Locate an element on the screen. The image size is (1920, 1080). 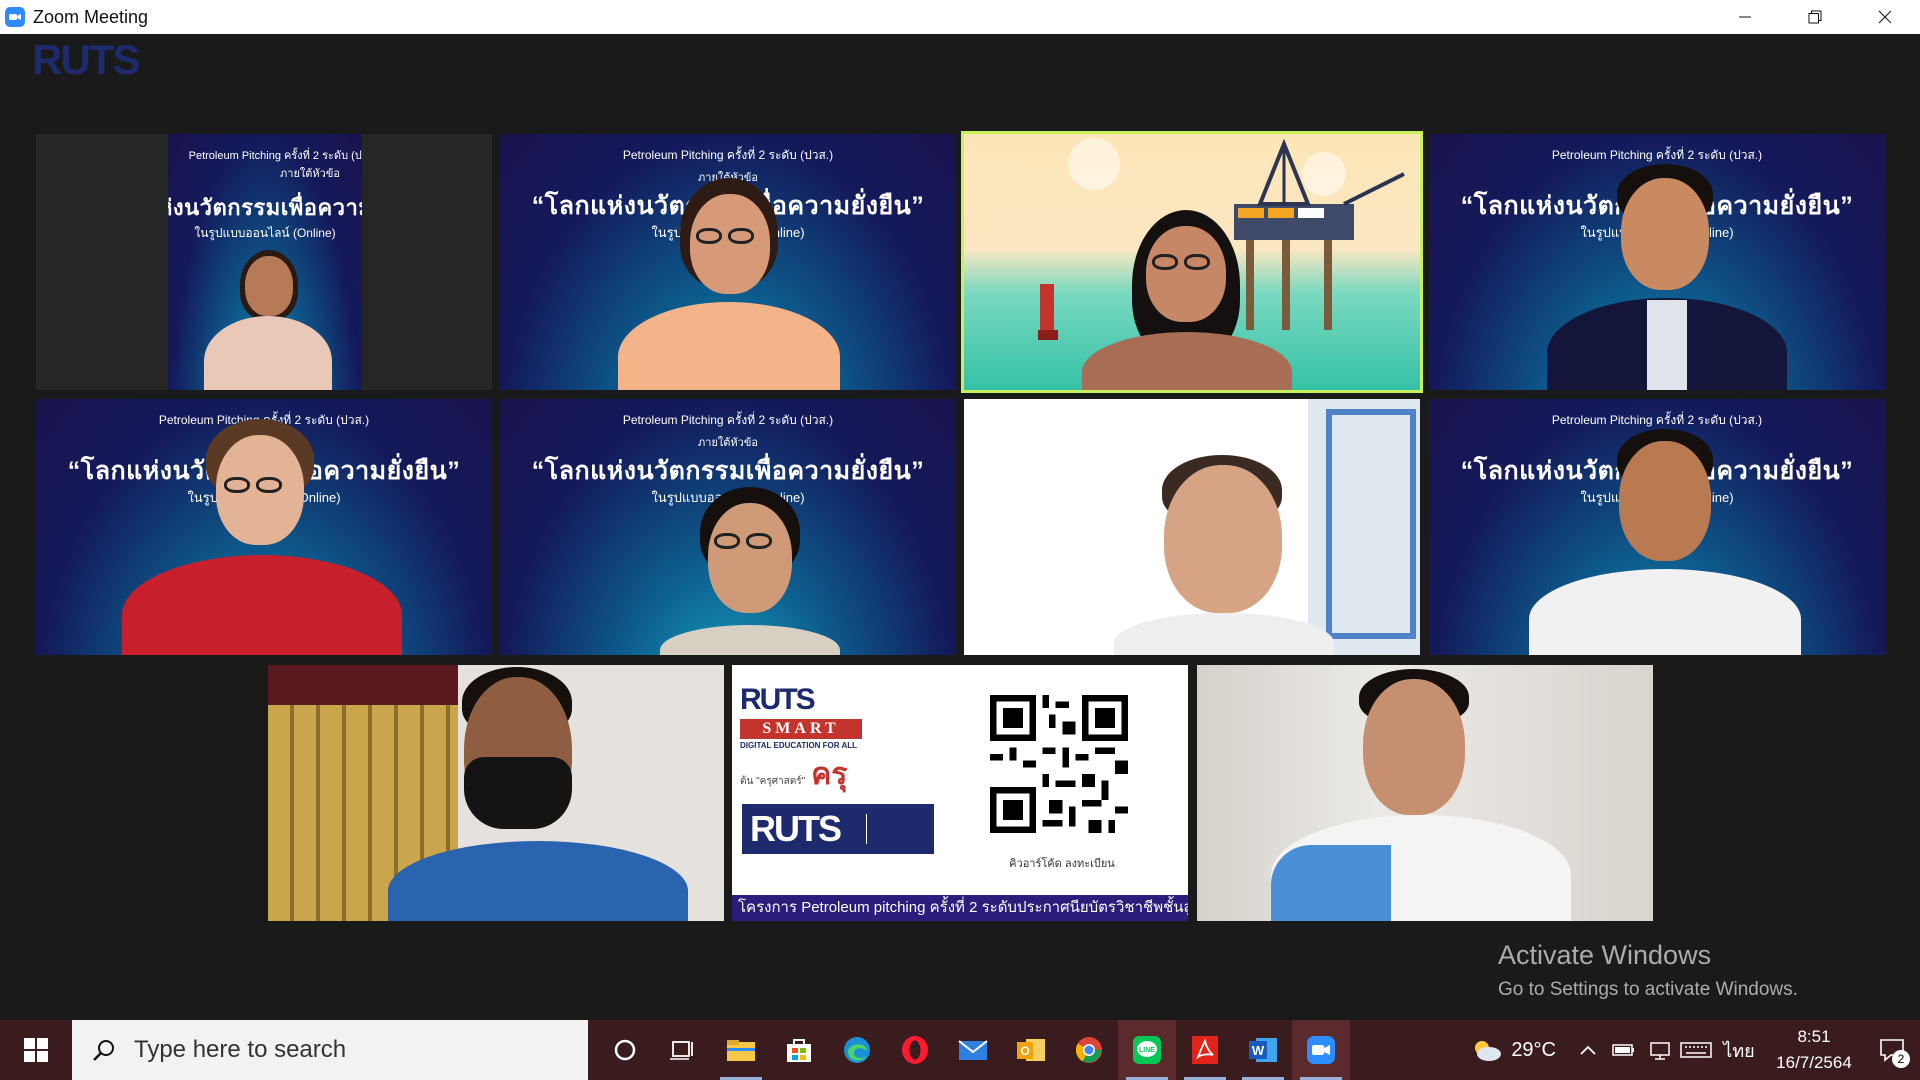
close-button is located at coordinates (1885, 17).